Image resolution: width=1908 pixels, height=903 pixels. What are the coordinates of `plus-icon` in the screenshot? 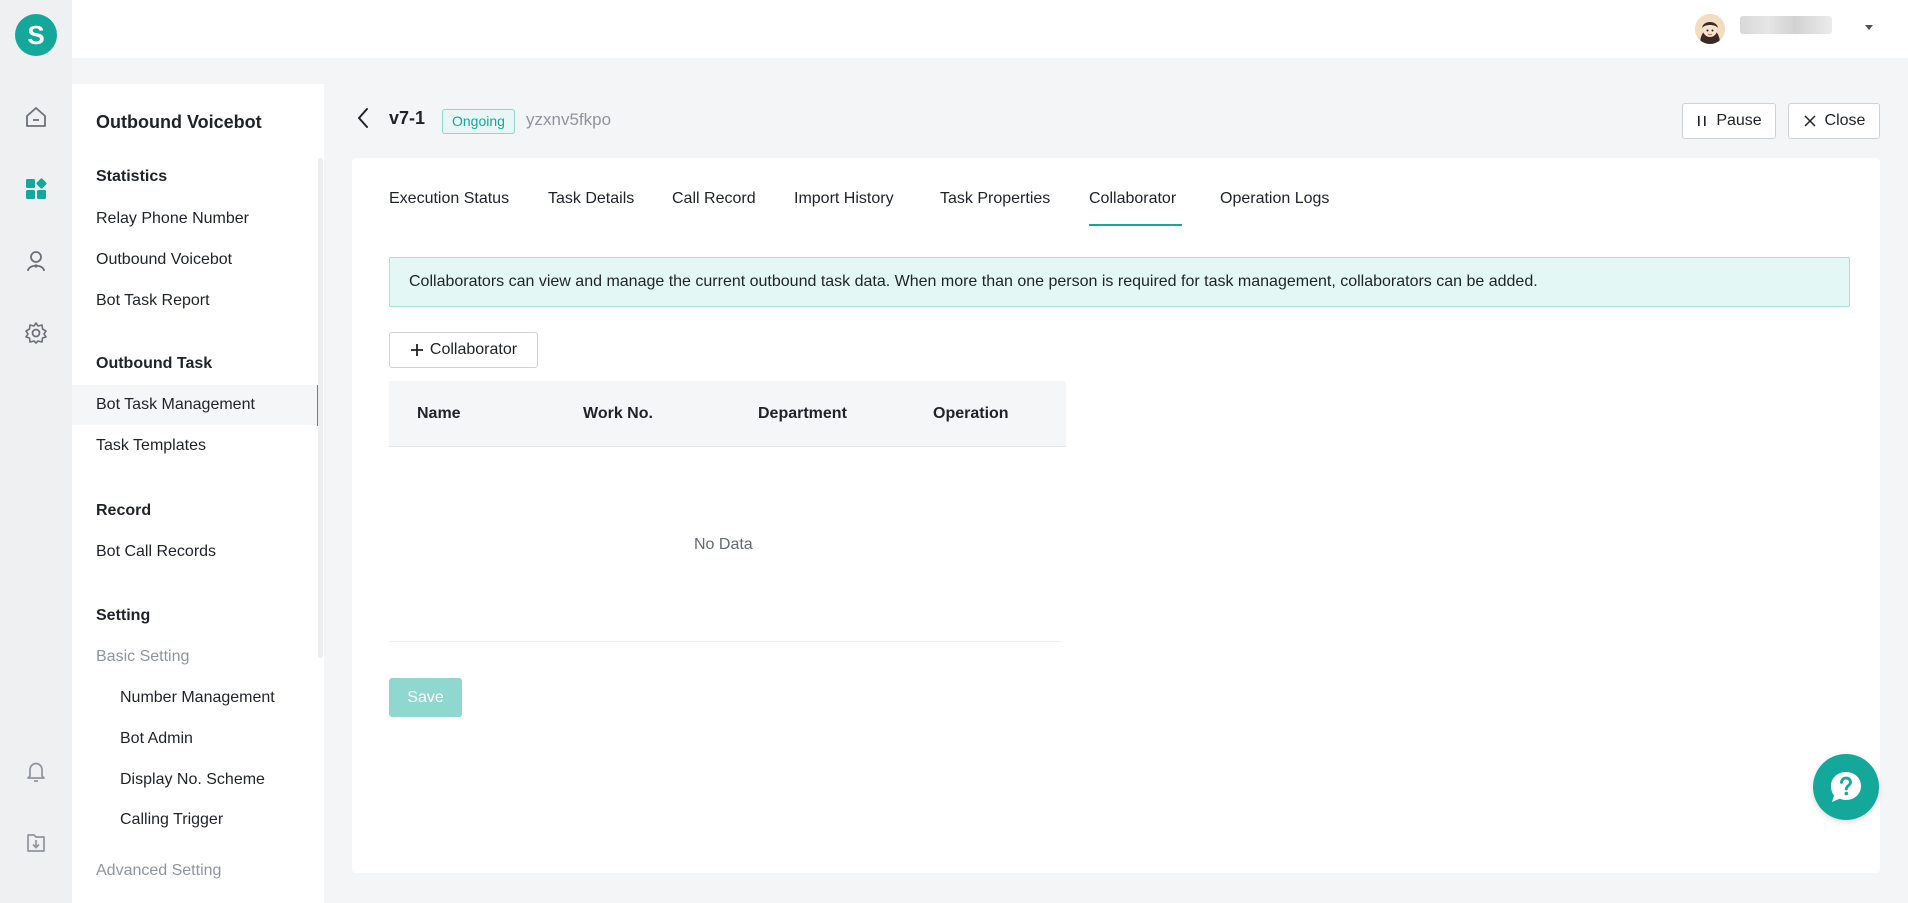 It's located at (416, 350).